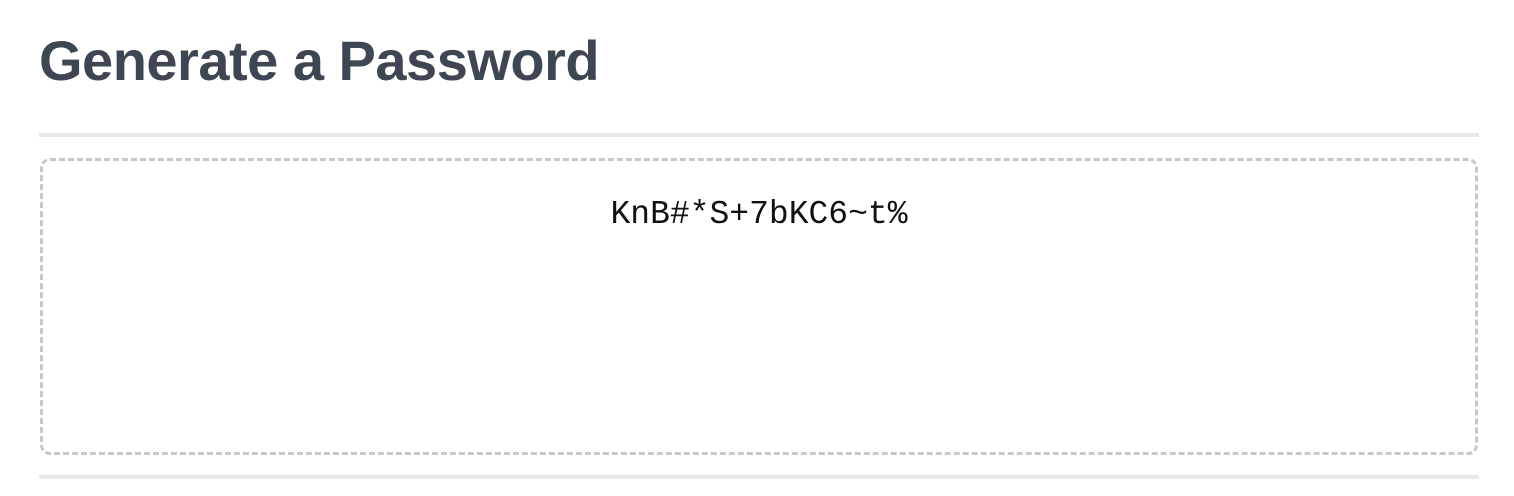 The image size is (1514, 496). I want to click on page-title: Generate a Password, so click(319, 60).